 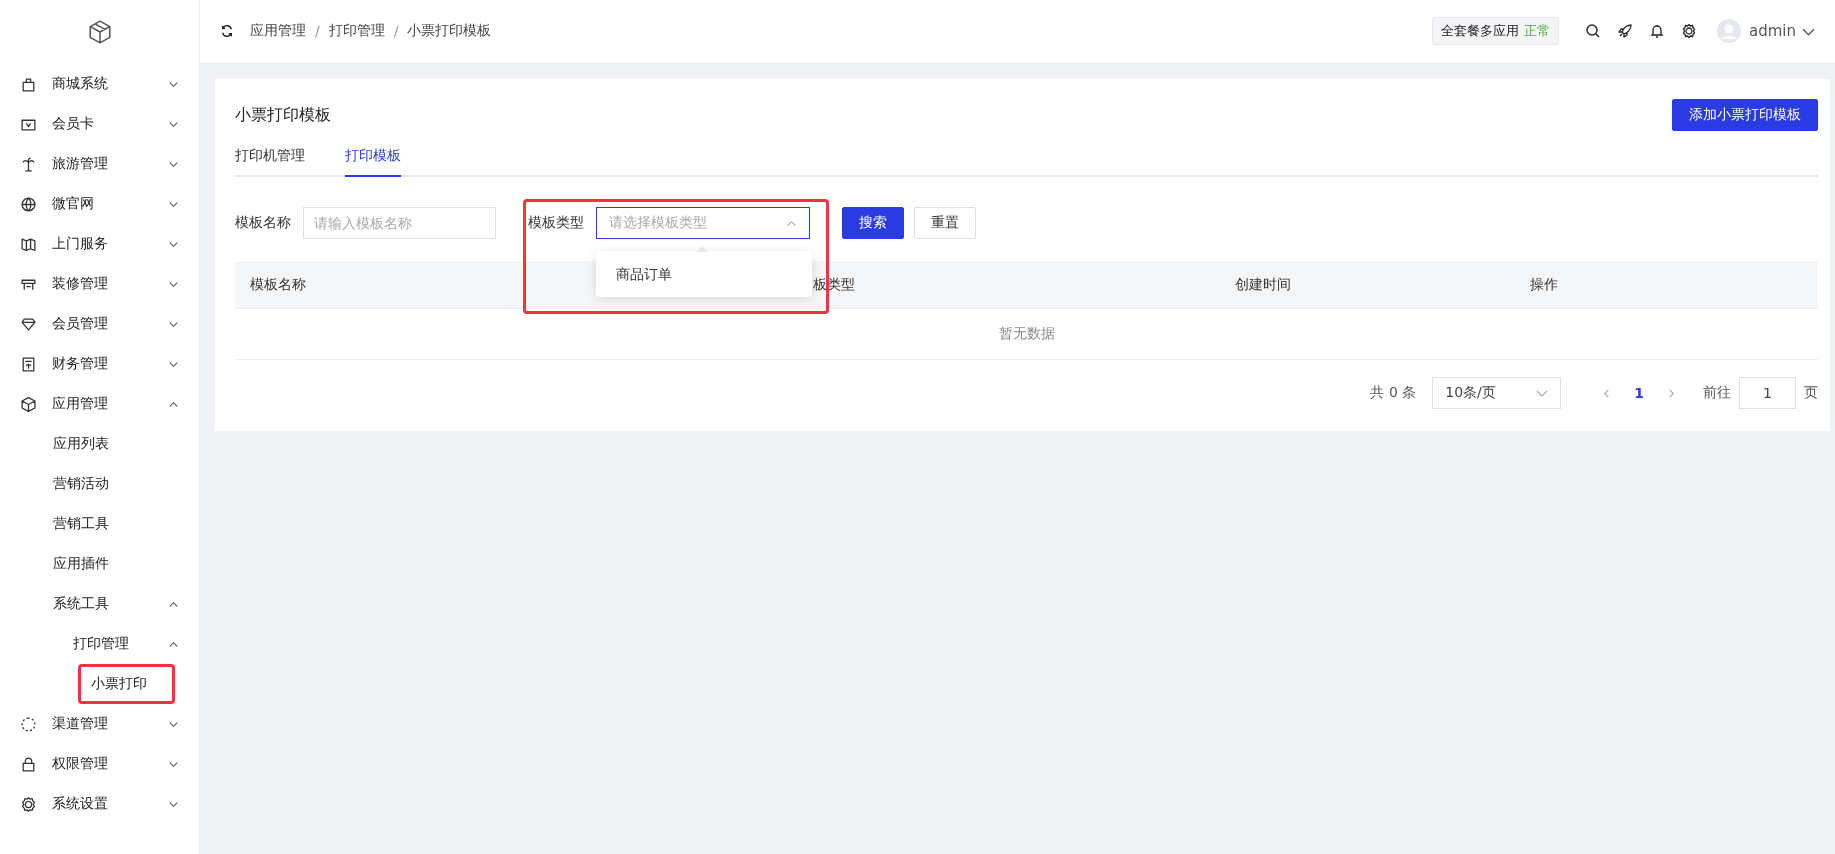 What do you see at coordinates (1639, 393) in the screenshot?
I see `page-number: 1` at bounding box center [1639, 393].